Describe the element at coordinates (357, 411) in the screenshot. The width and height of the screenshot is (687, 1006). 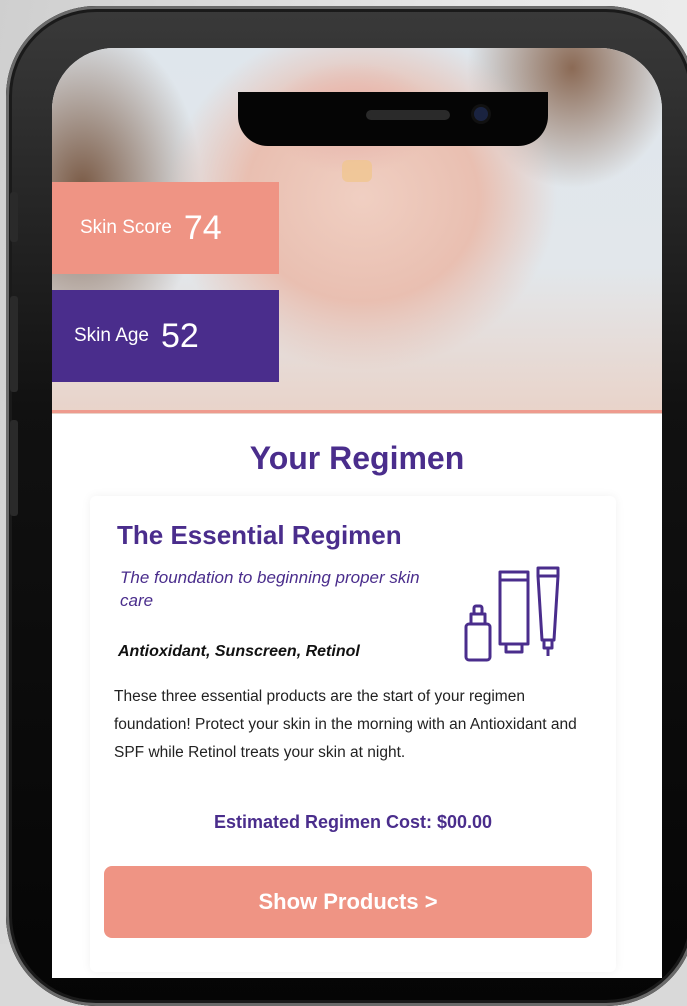
I see `hero-divider` at that location.